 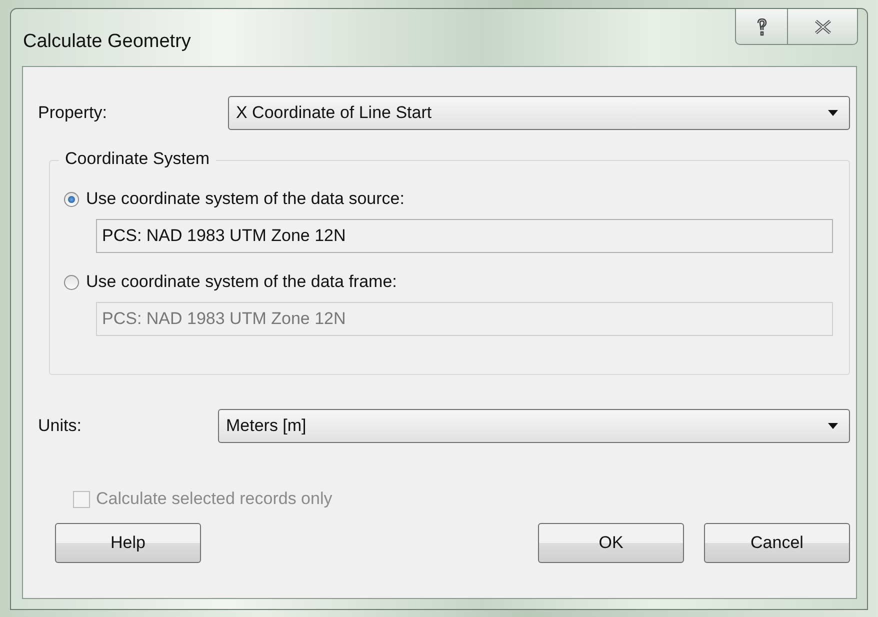 I want to click on radio-label: Use coordinate system of the data source:, so click(x=245, y=199).